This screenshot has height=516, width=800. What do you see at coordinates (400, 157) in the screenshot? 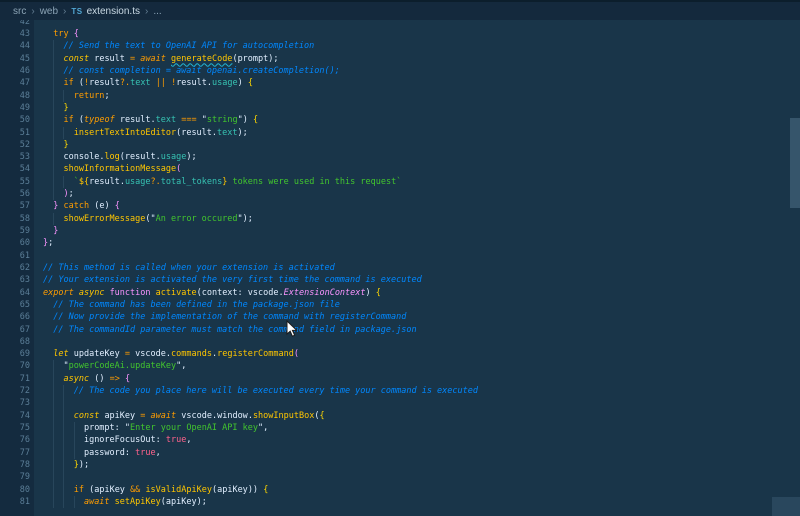
I see `code-line: 53 console.log(result.usage);` at bounding box center [400, 157].